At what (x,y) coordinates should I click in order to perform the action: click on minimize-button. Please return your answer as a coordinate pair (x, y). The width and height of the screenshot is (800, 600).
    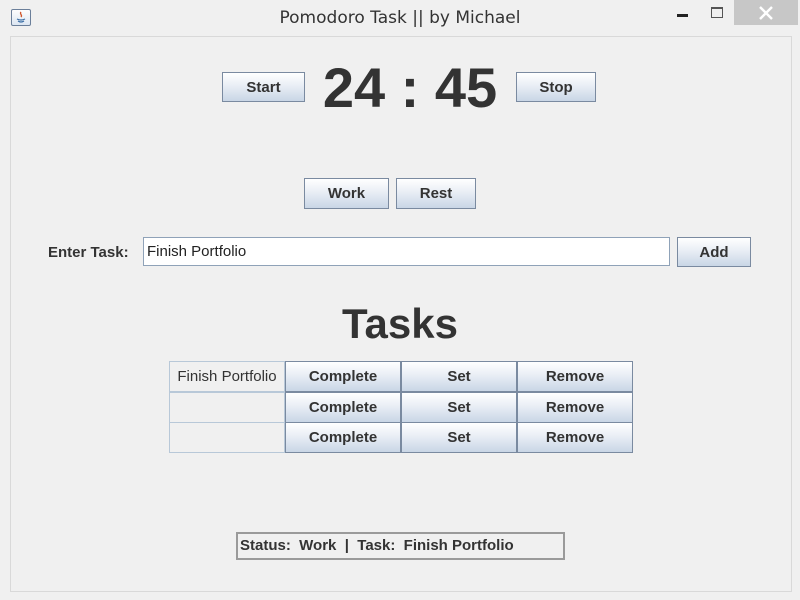
    Looking at the image, I should click on (683, 12).